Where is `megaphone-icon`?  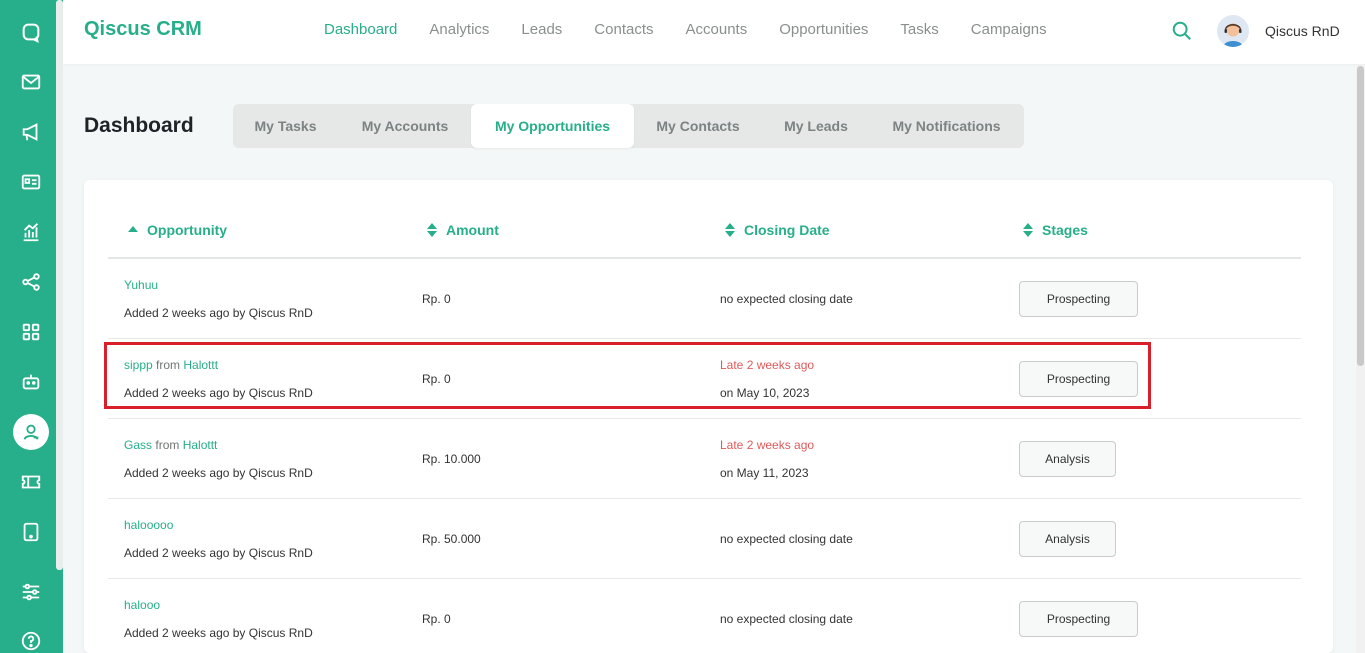 megaphone-icon is located at coordinates (31, 132).